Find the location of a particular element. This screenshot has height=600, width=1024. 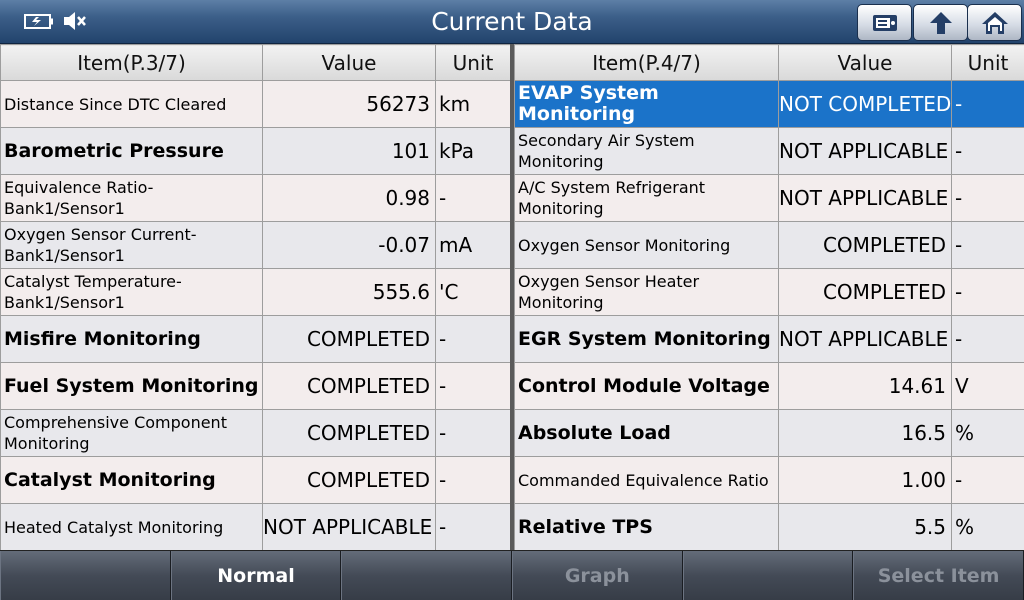

table-row: Misfire Monitoring COMPLETED - is located at coordinates (255, 339).